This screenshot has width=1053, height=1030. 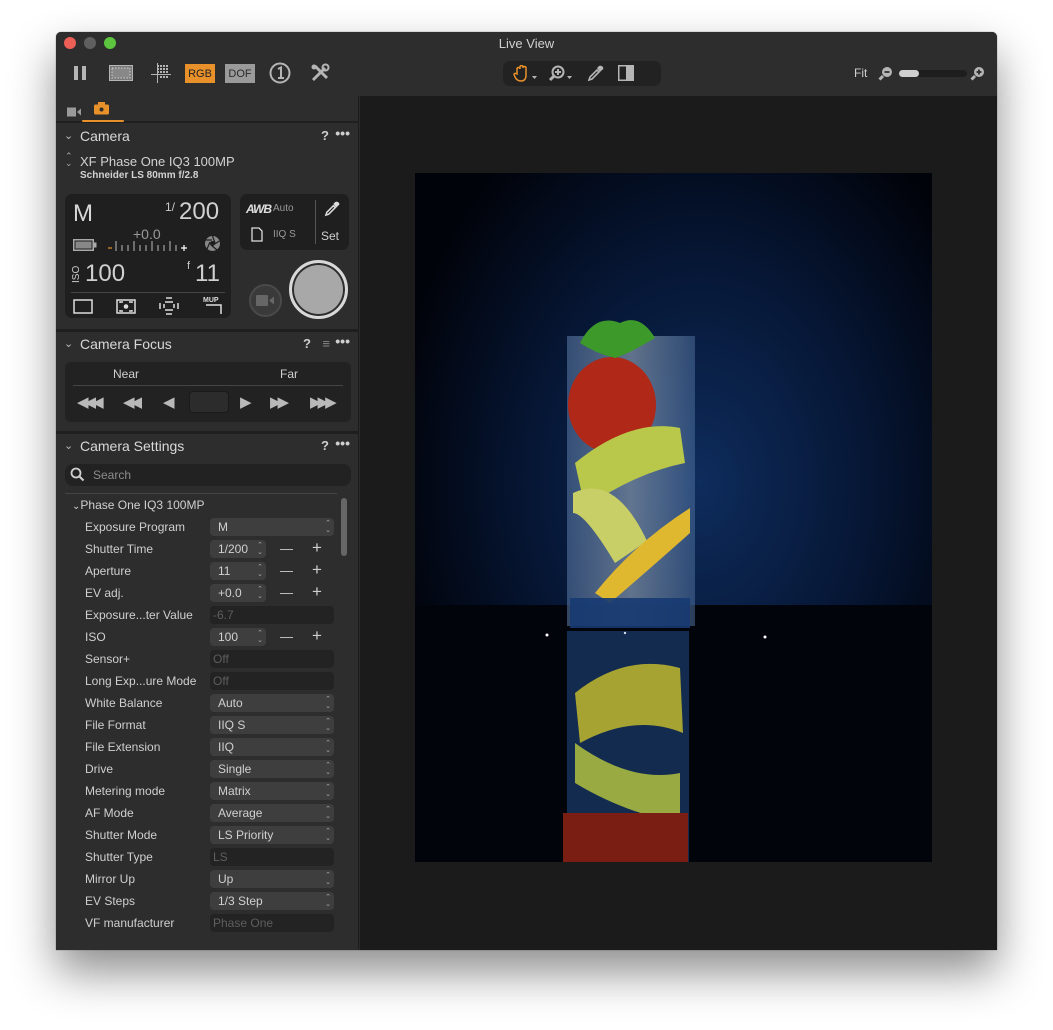 What do you see at coordinates (209, 402) in the screenshot?
I see `focus-step-field` at bounding box center [209, 402].